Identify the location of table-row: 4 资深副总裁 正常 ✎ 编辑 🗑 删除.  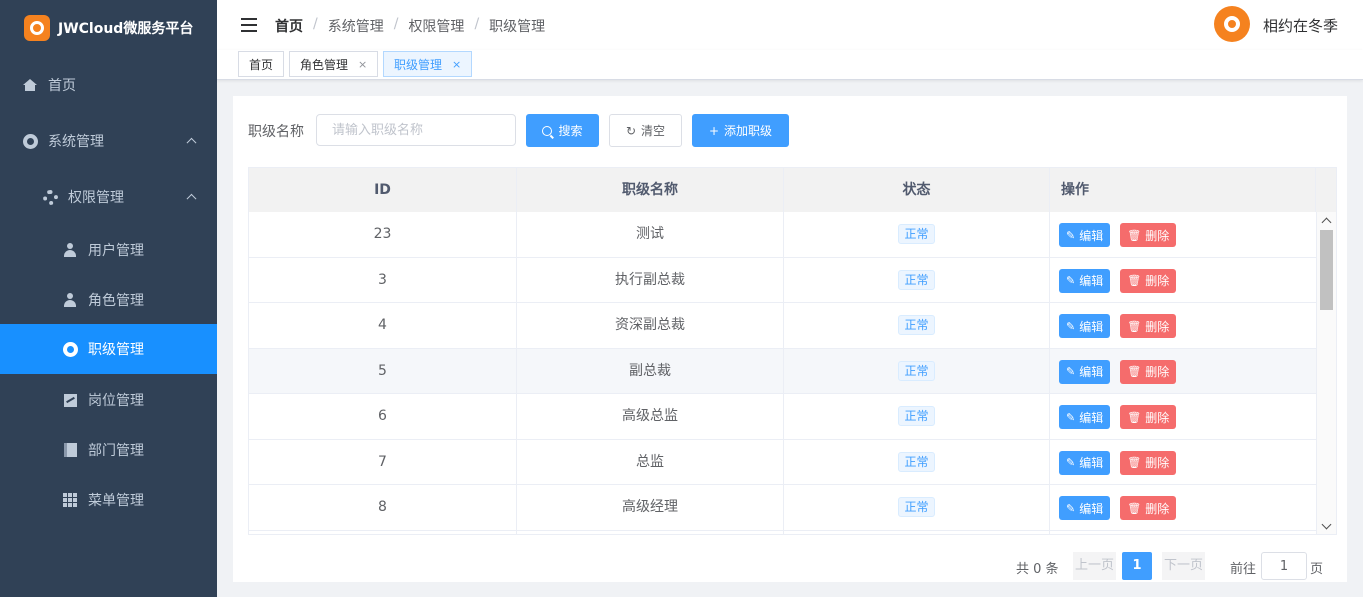
(782, 326).